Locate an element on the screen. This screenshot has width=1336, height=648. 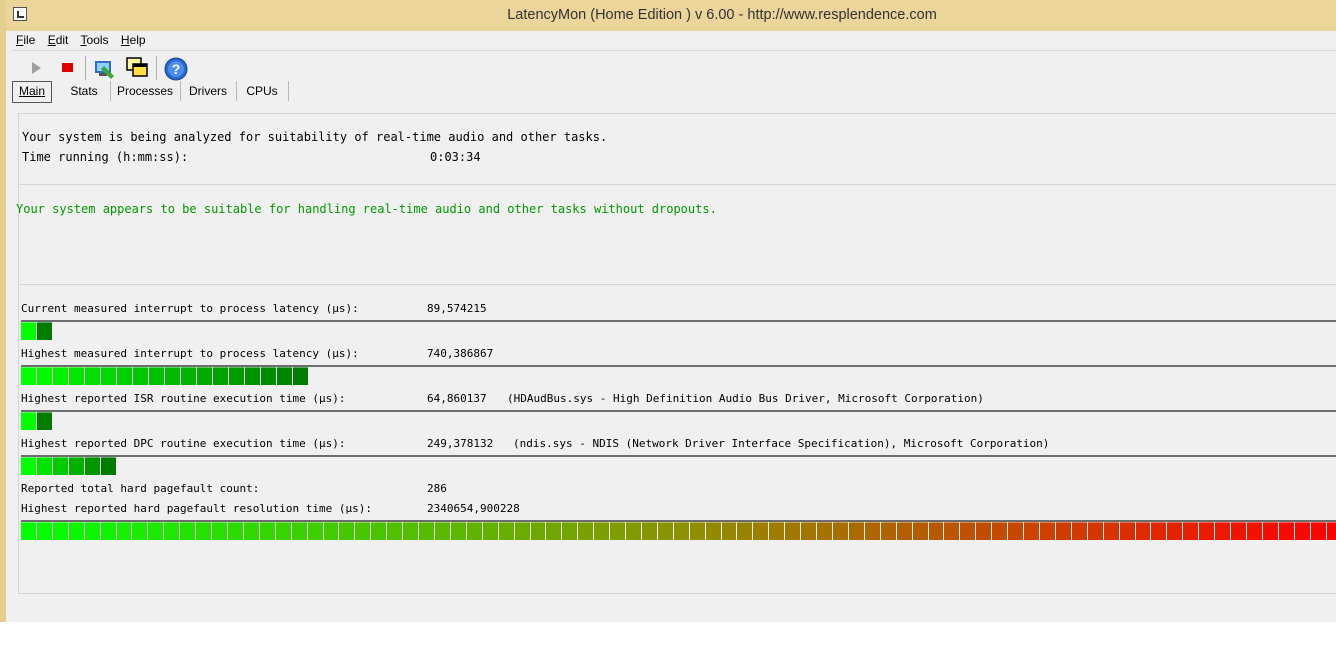
highest-dpc-bar is located at coordinates (69, 466).